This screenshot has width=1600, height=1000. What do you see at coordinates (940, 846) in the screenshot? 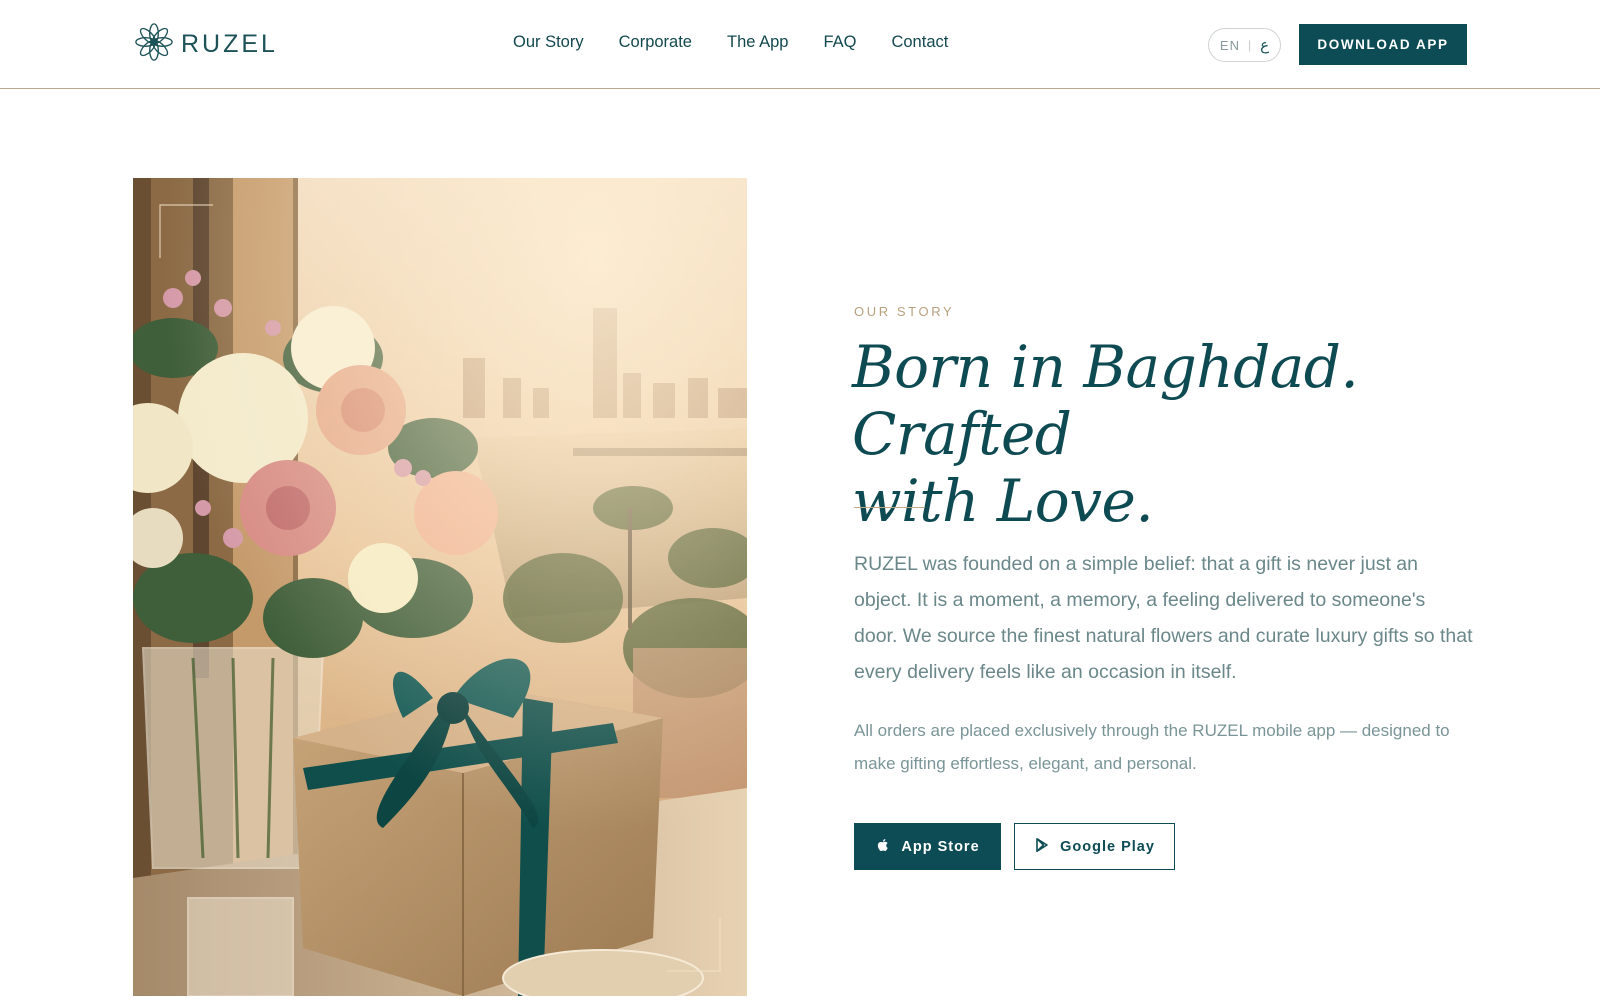
I see `app-store-label: App Store` at bounding box center [940, 846].